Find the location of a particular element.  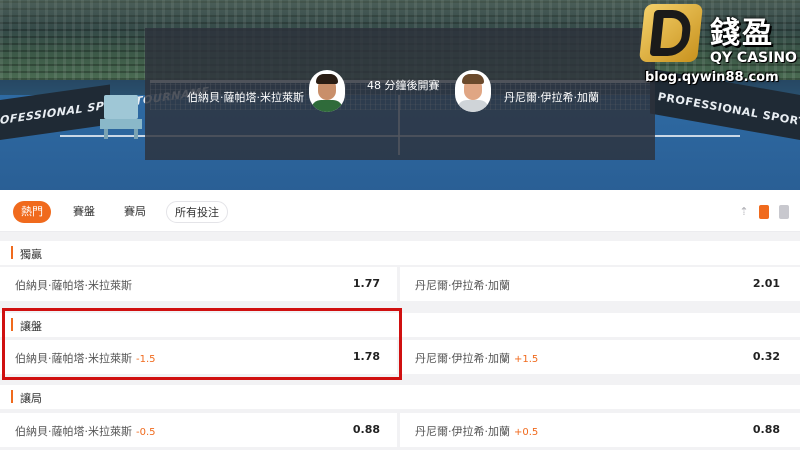

odds-row: 伯納貝·薩帕塔·米拉萊斯 1.77 丹尼爾·伊拉希·加蘭 2.01 is located at coordinates (400, 284).